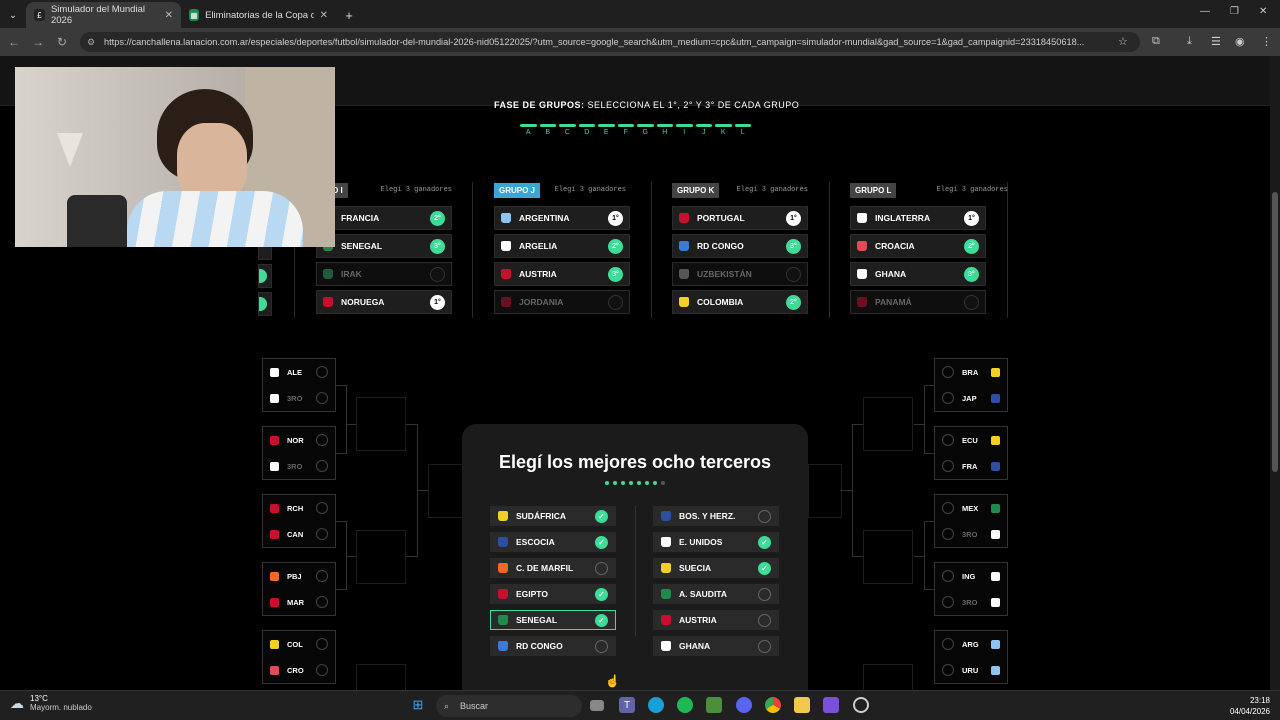 The height and width of the screenshot is (720, 1280). What do you see at coordinates (1205, 11) in the screenshot?
I see `minimize-icon: —` at bounding box center [1205, 11].